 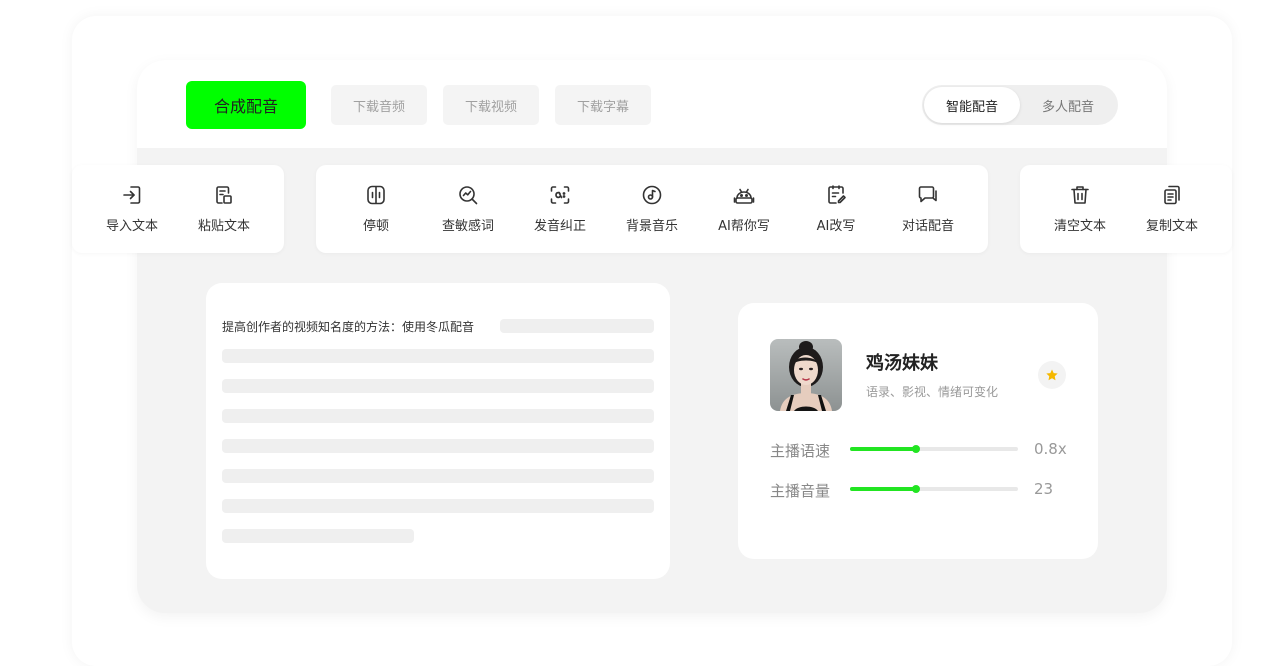 I want to click on toolbar-right: 清空文本 复制文本, so click(x=1126, y=209).